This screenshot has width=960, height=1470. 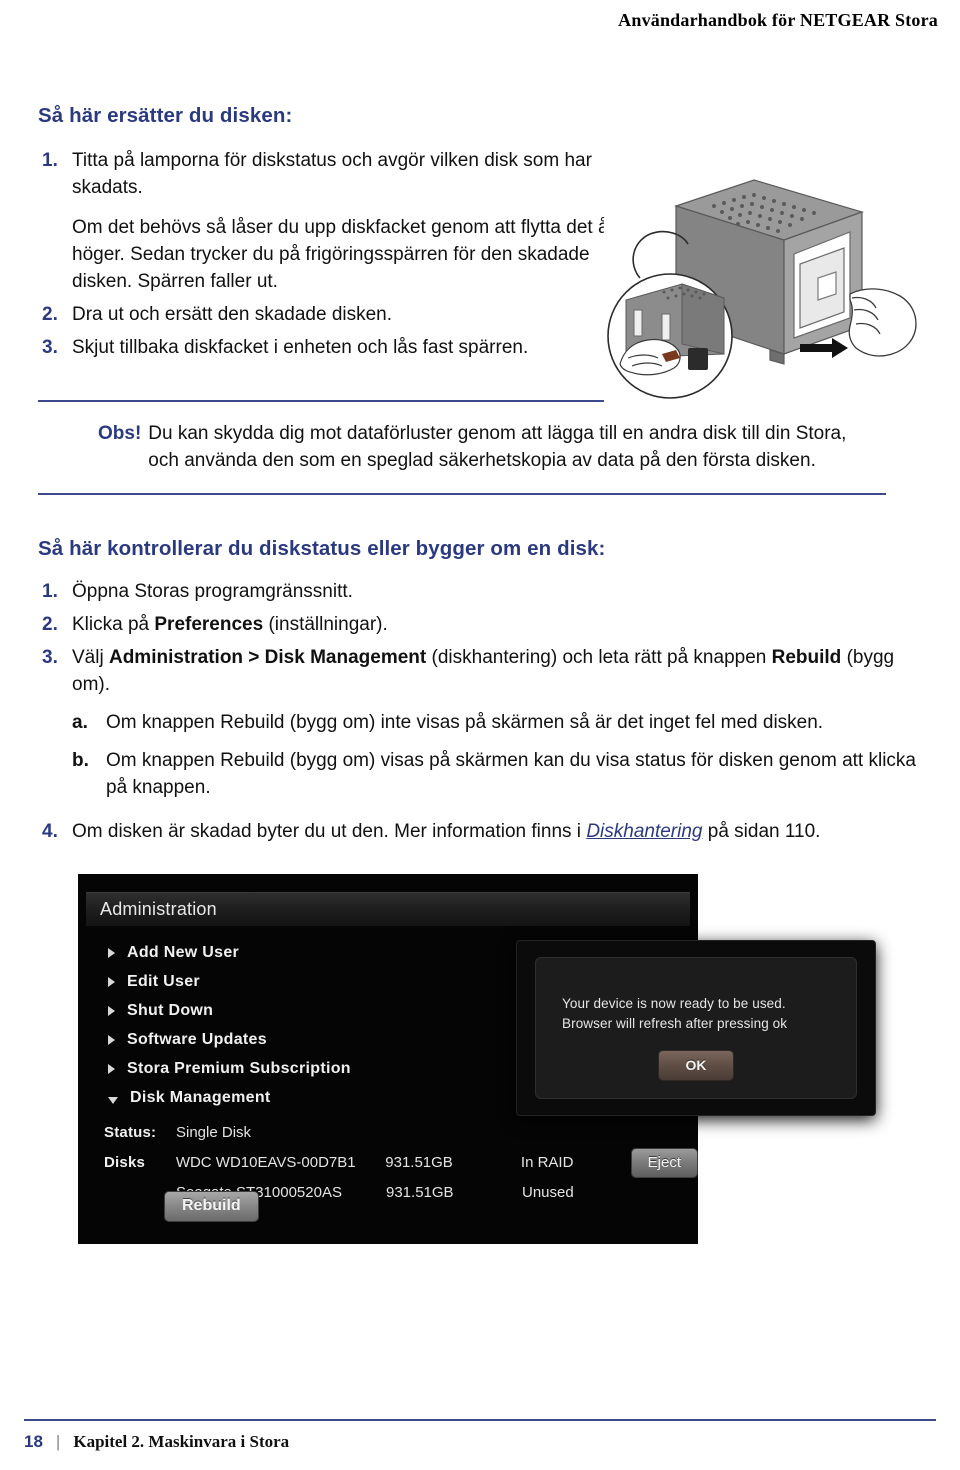 What do you see at coordinates (480, 1420) in the screenshot?
I see `footer-divider` at bounding box center [480, 1420].